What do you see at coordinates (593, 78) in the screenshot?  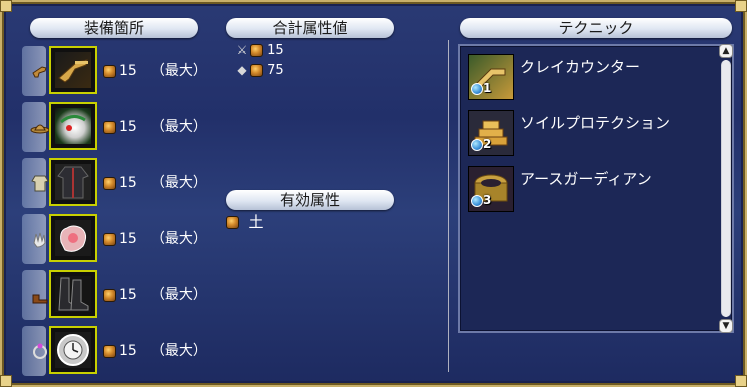 I see `technique-item: 1 クレイカウンター` at bounding box center [593, 78].